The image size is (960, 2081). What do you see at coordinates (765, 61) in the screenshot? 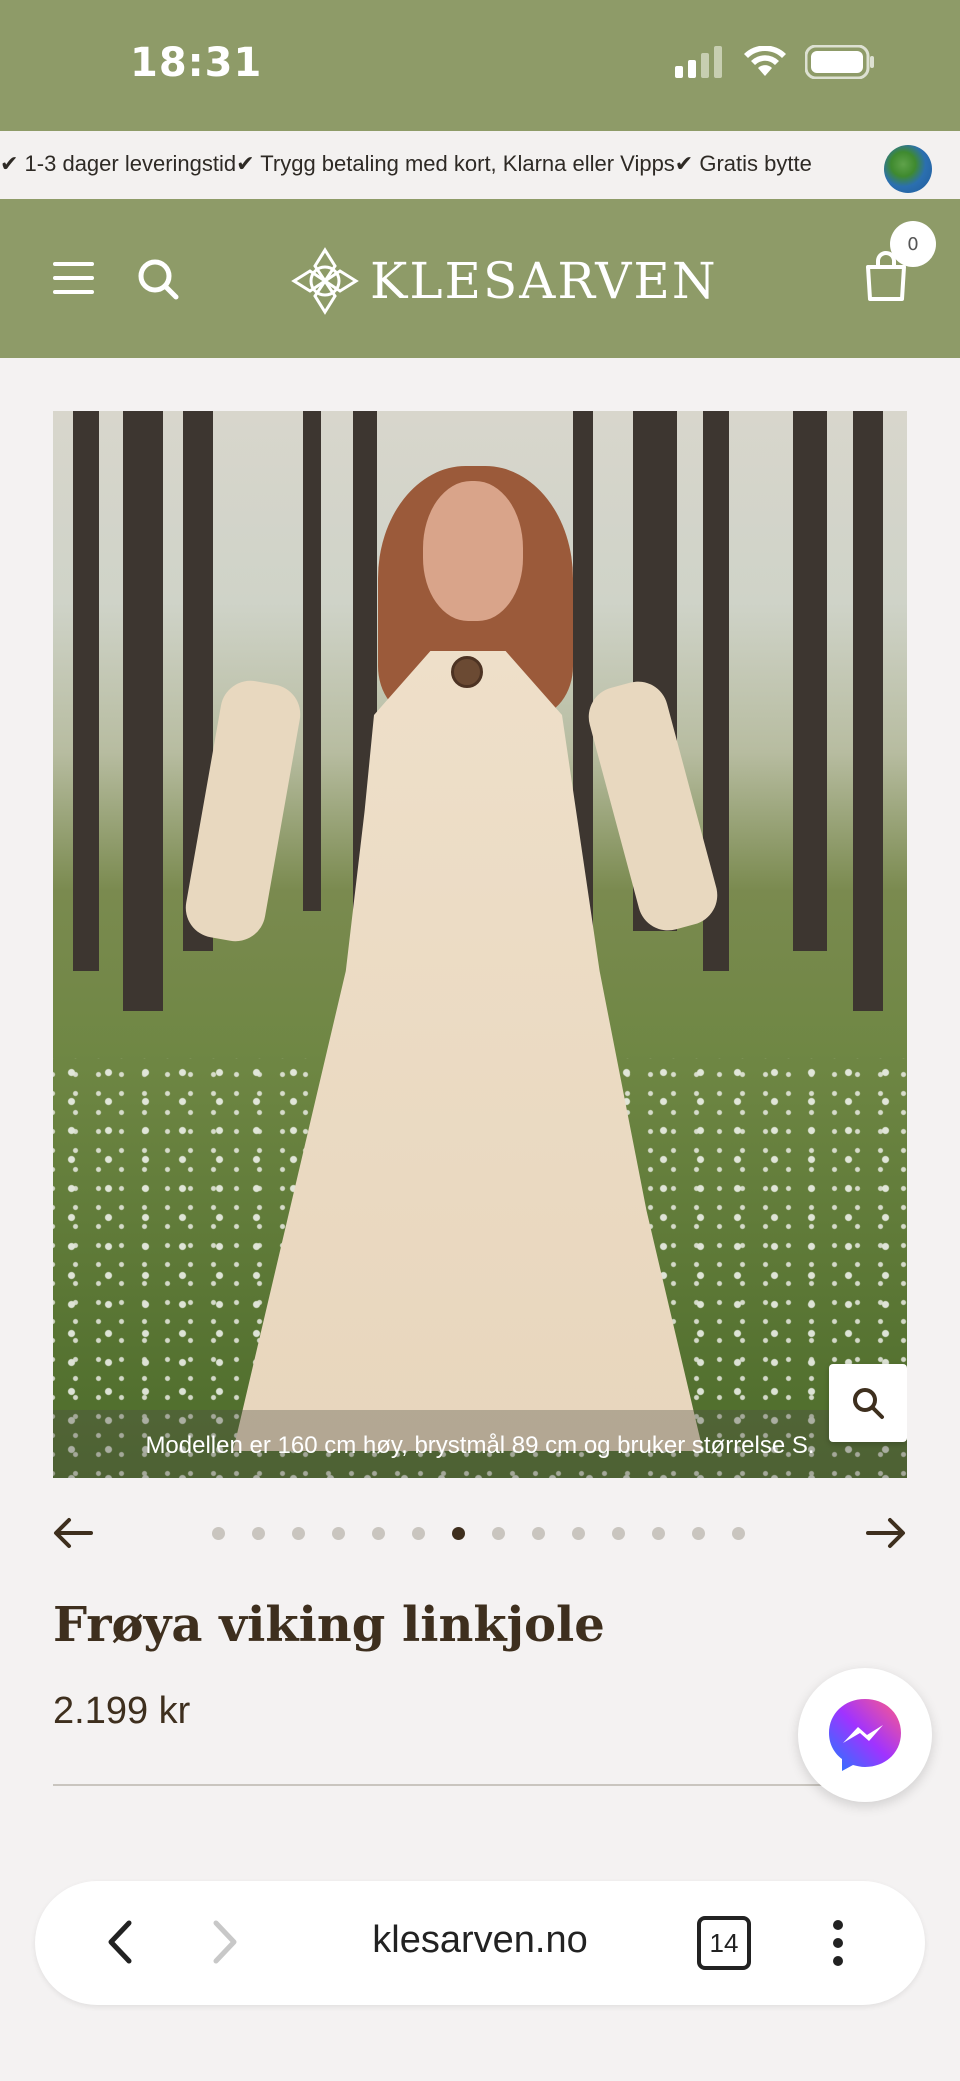
I see `wifi-icon` at bounding box center [765, 61].